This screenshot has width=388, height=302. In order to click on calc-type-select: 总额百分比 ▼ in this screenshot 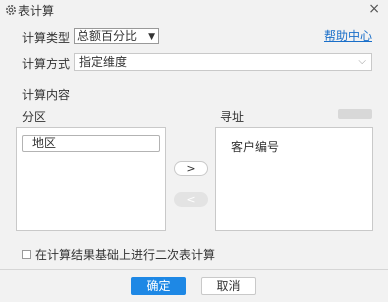, I will do `click(116, 36)`.